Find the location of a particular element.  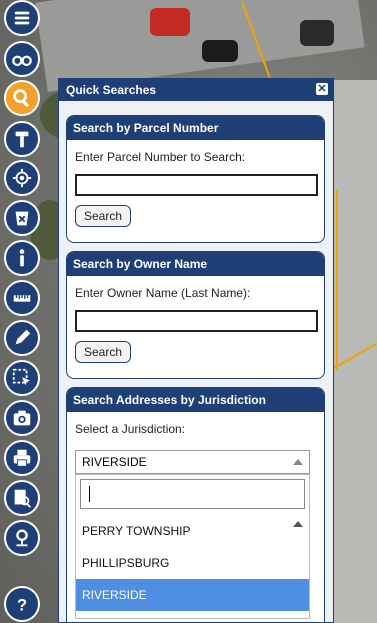

search-icon is located at coordinates (22, 98).